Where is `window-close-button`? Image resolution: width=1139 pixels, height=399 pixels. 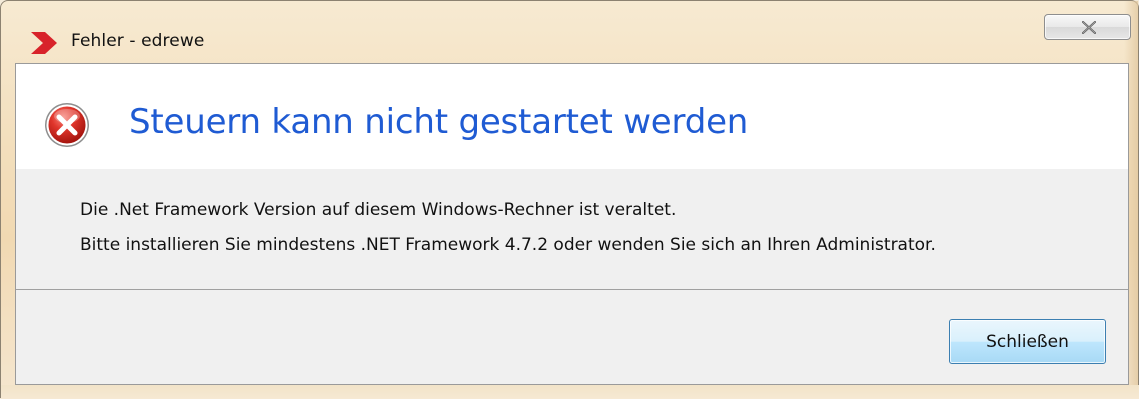 window-close-button is located at coordinates (1087, 27).